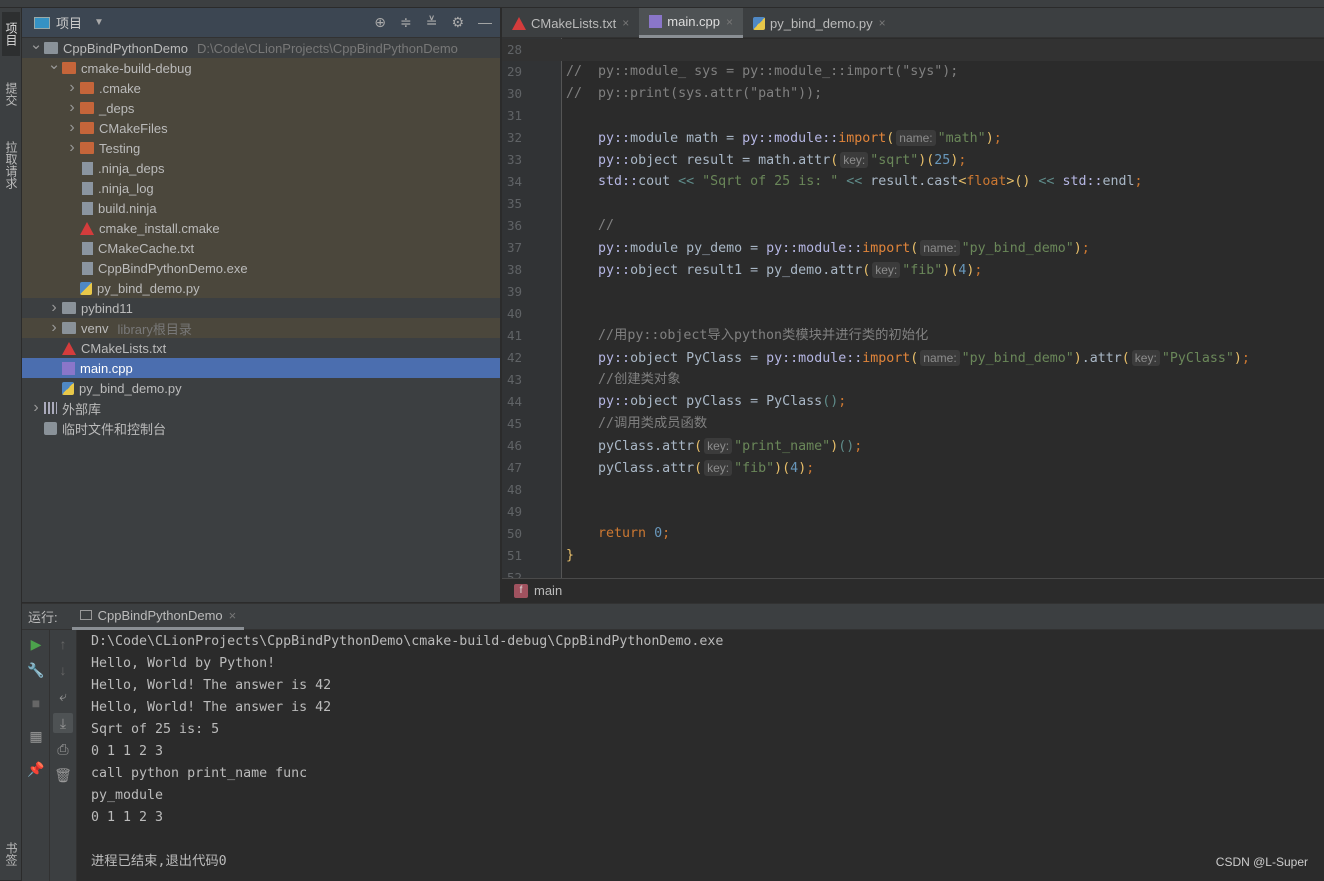  What do you see at coordinates (514, 247) in the screenshot?
I see `line-number: 37` at bounding box center [514, 247].